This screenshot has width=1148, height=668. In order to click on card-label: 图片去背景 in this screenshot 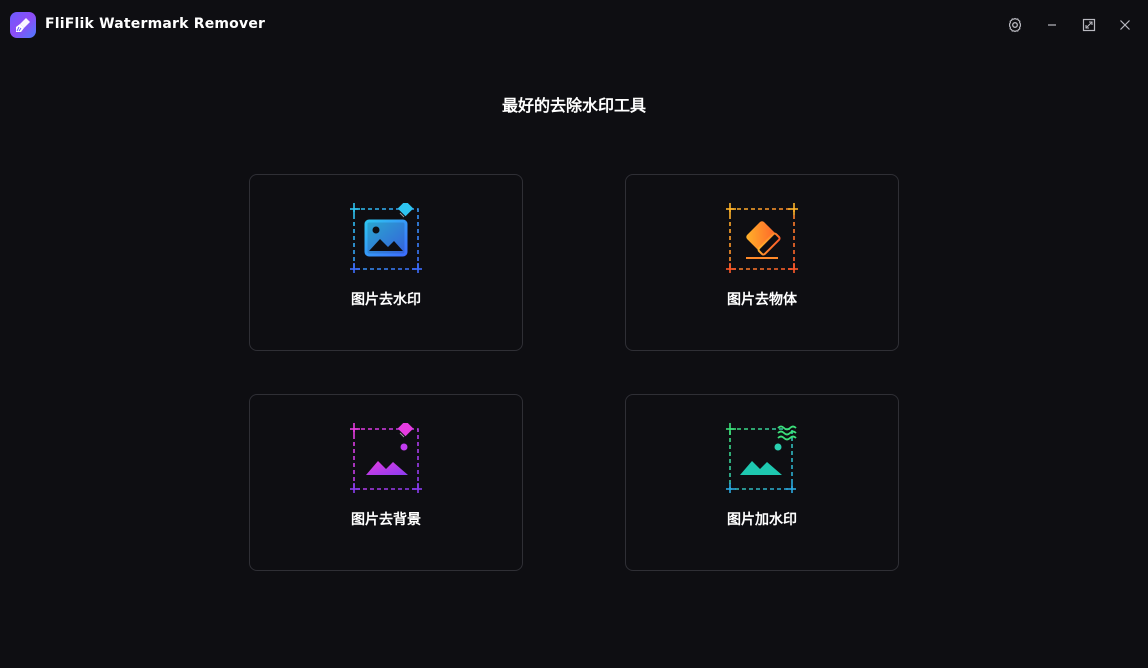, I will do `click(386, 520)`.